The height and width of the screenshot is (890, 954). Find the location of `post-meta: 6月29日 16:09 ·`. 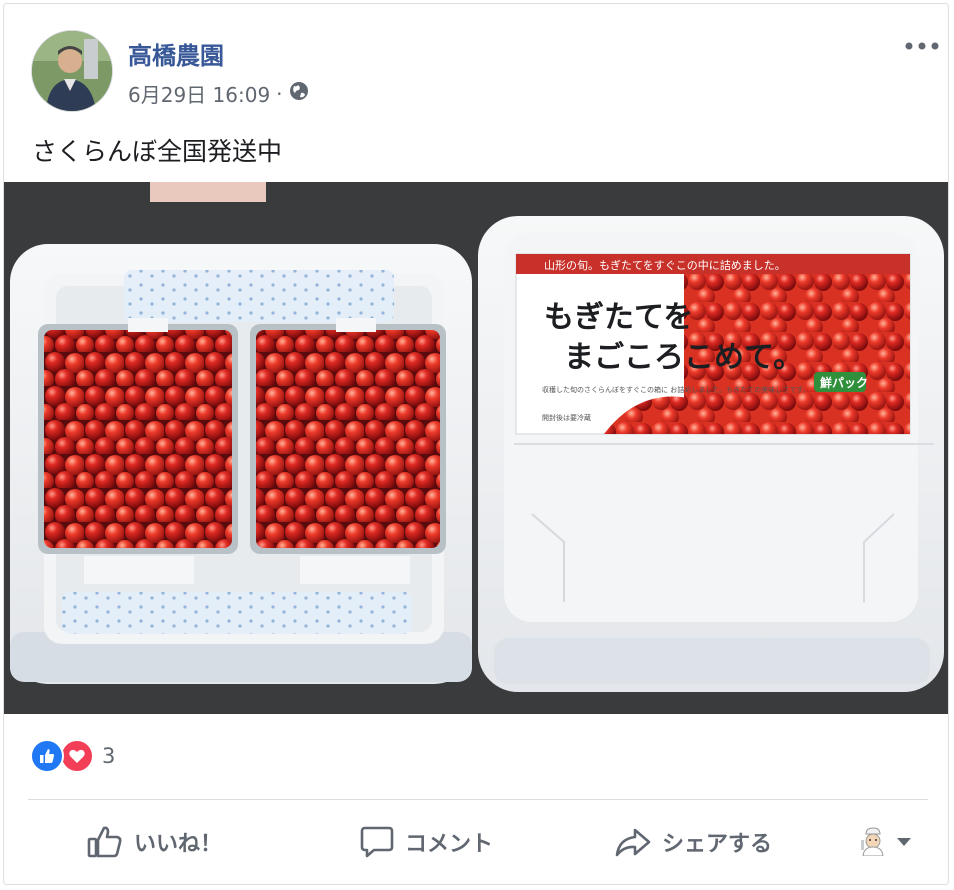

post-meta: 6月29日 16:09 · is located at coordinates (218, 93).